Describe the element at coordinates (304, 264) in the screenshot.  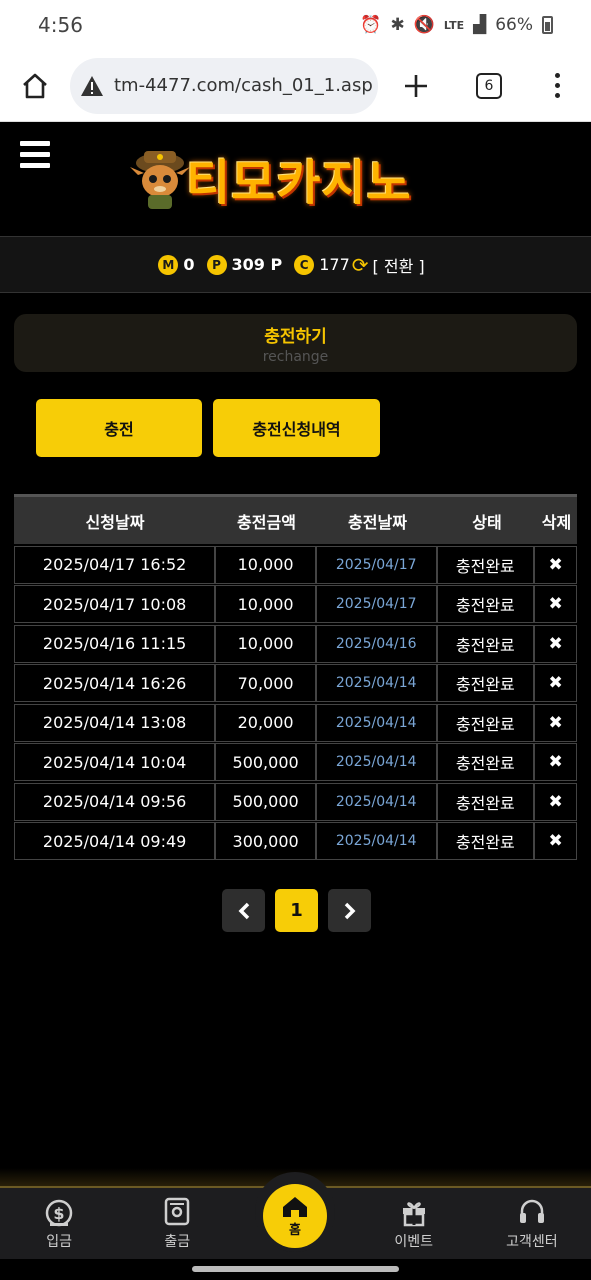
I see `c-coin-icon: C` at that location.